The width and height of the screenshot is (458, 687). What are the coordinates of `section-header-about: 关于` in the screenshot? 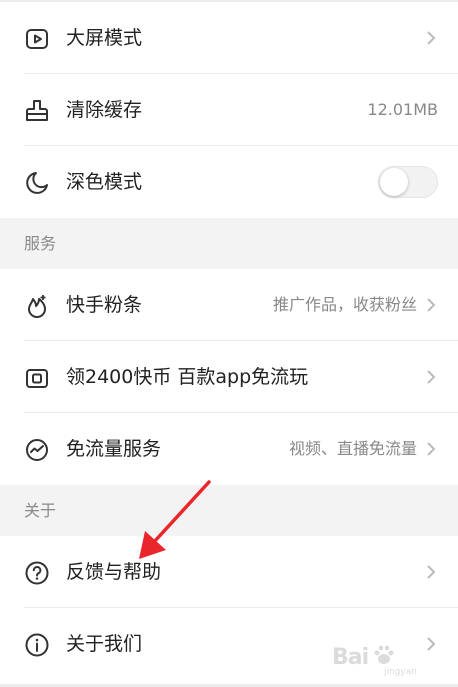 It's located at (229, 510).